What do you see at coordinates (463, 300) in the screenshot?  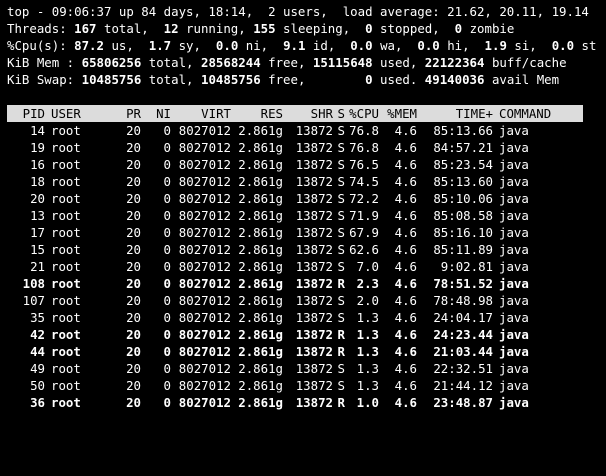 I see `process-time: 78:48.98` at bounding box center [463, 300].